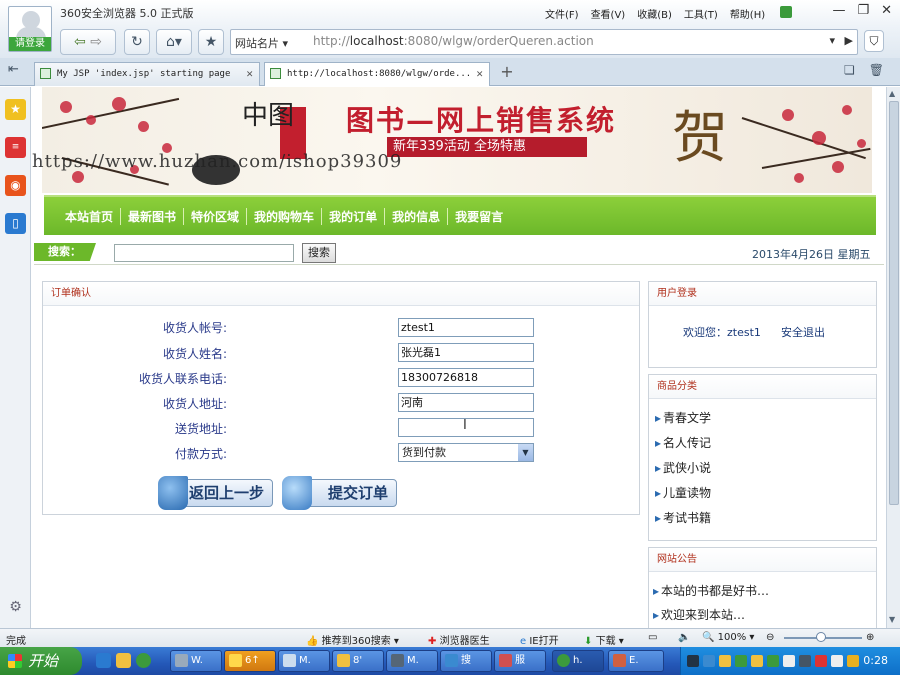 This screenshot has width=900, height=675. Describe the element at coordinates (15, 109) in the screenshot. I see `favorites-star-icon: ★` at that location.